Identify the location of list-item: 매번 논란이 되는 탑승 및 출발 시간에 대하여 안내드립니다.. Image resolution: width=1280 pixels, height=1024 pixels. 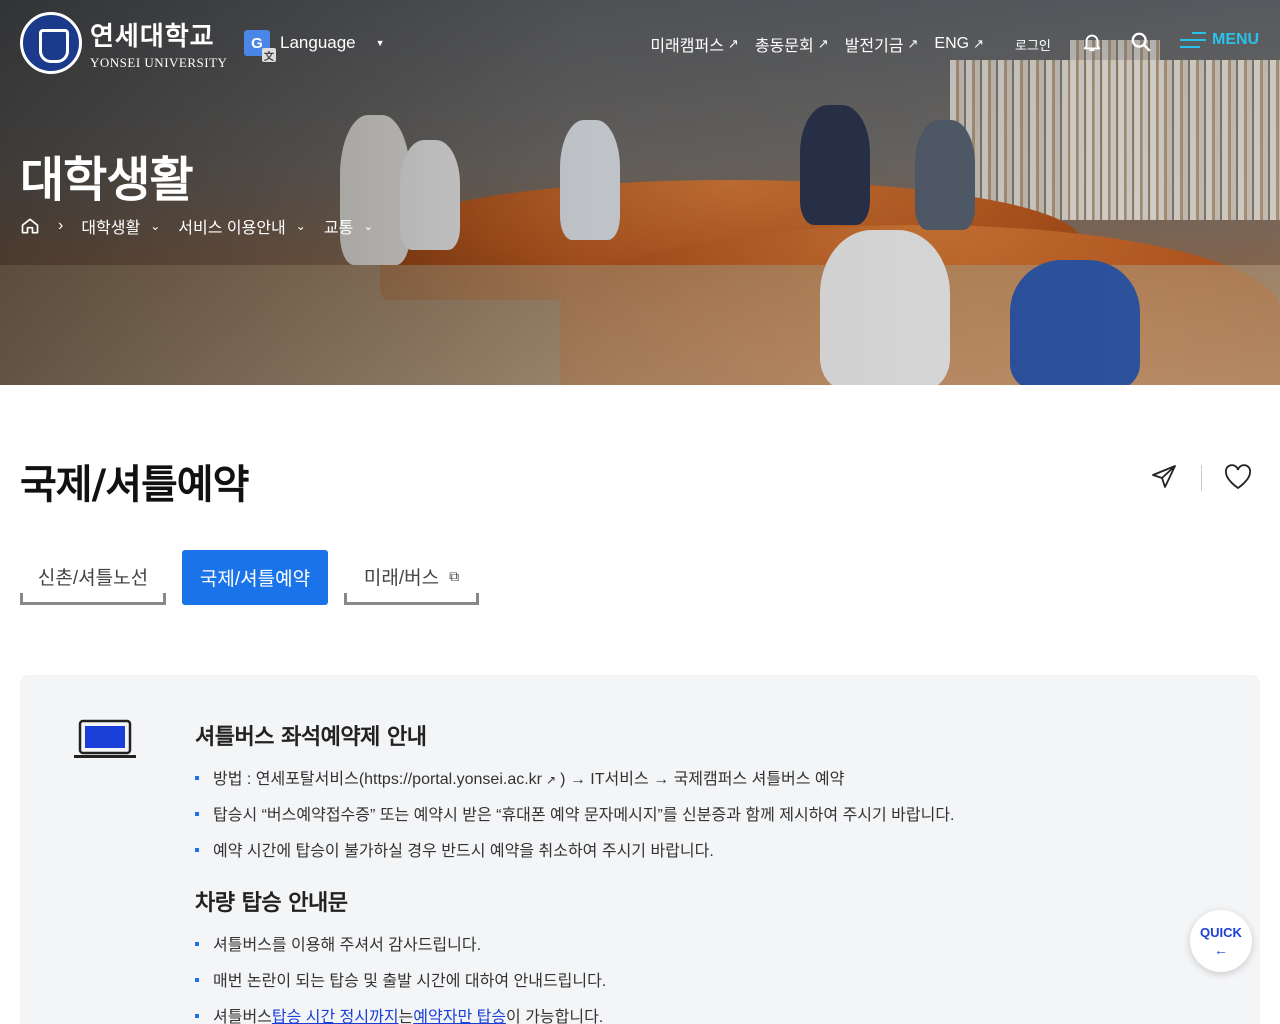
(400, 979).